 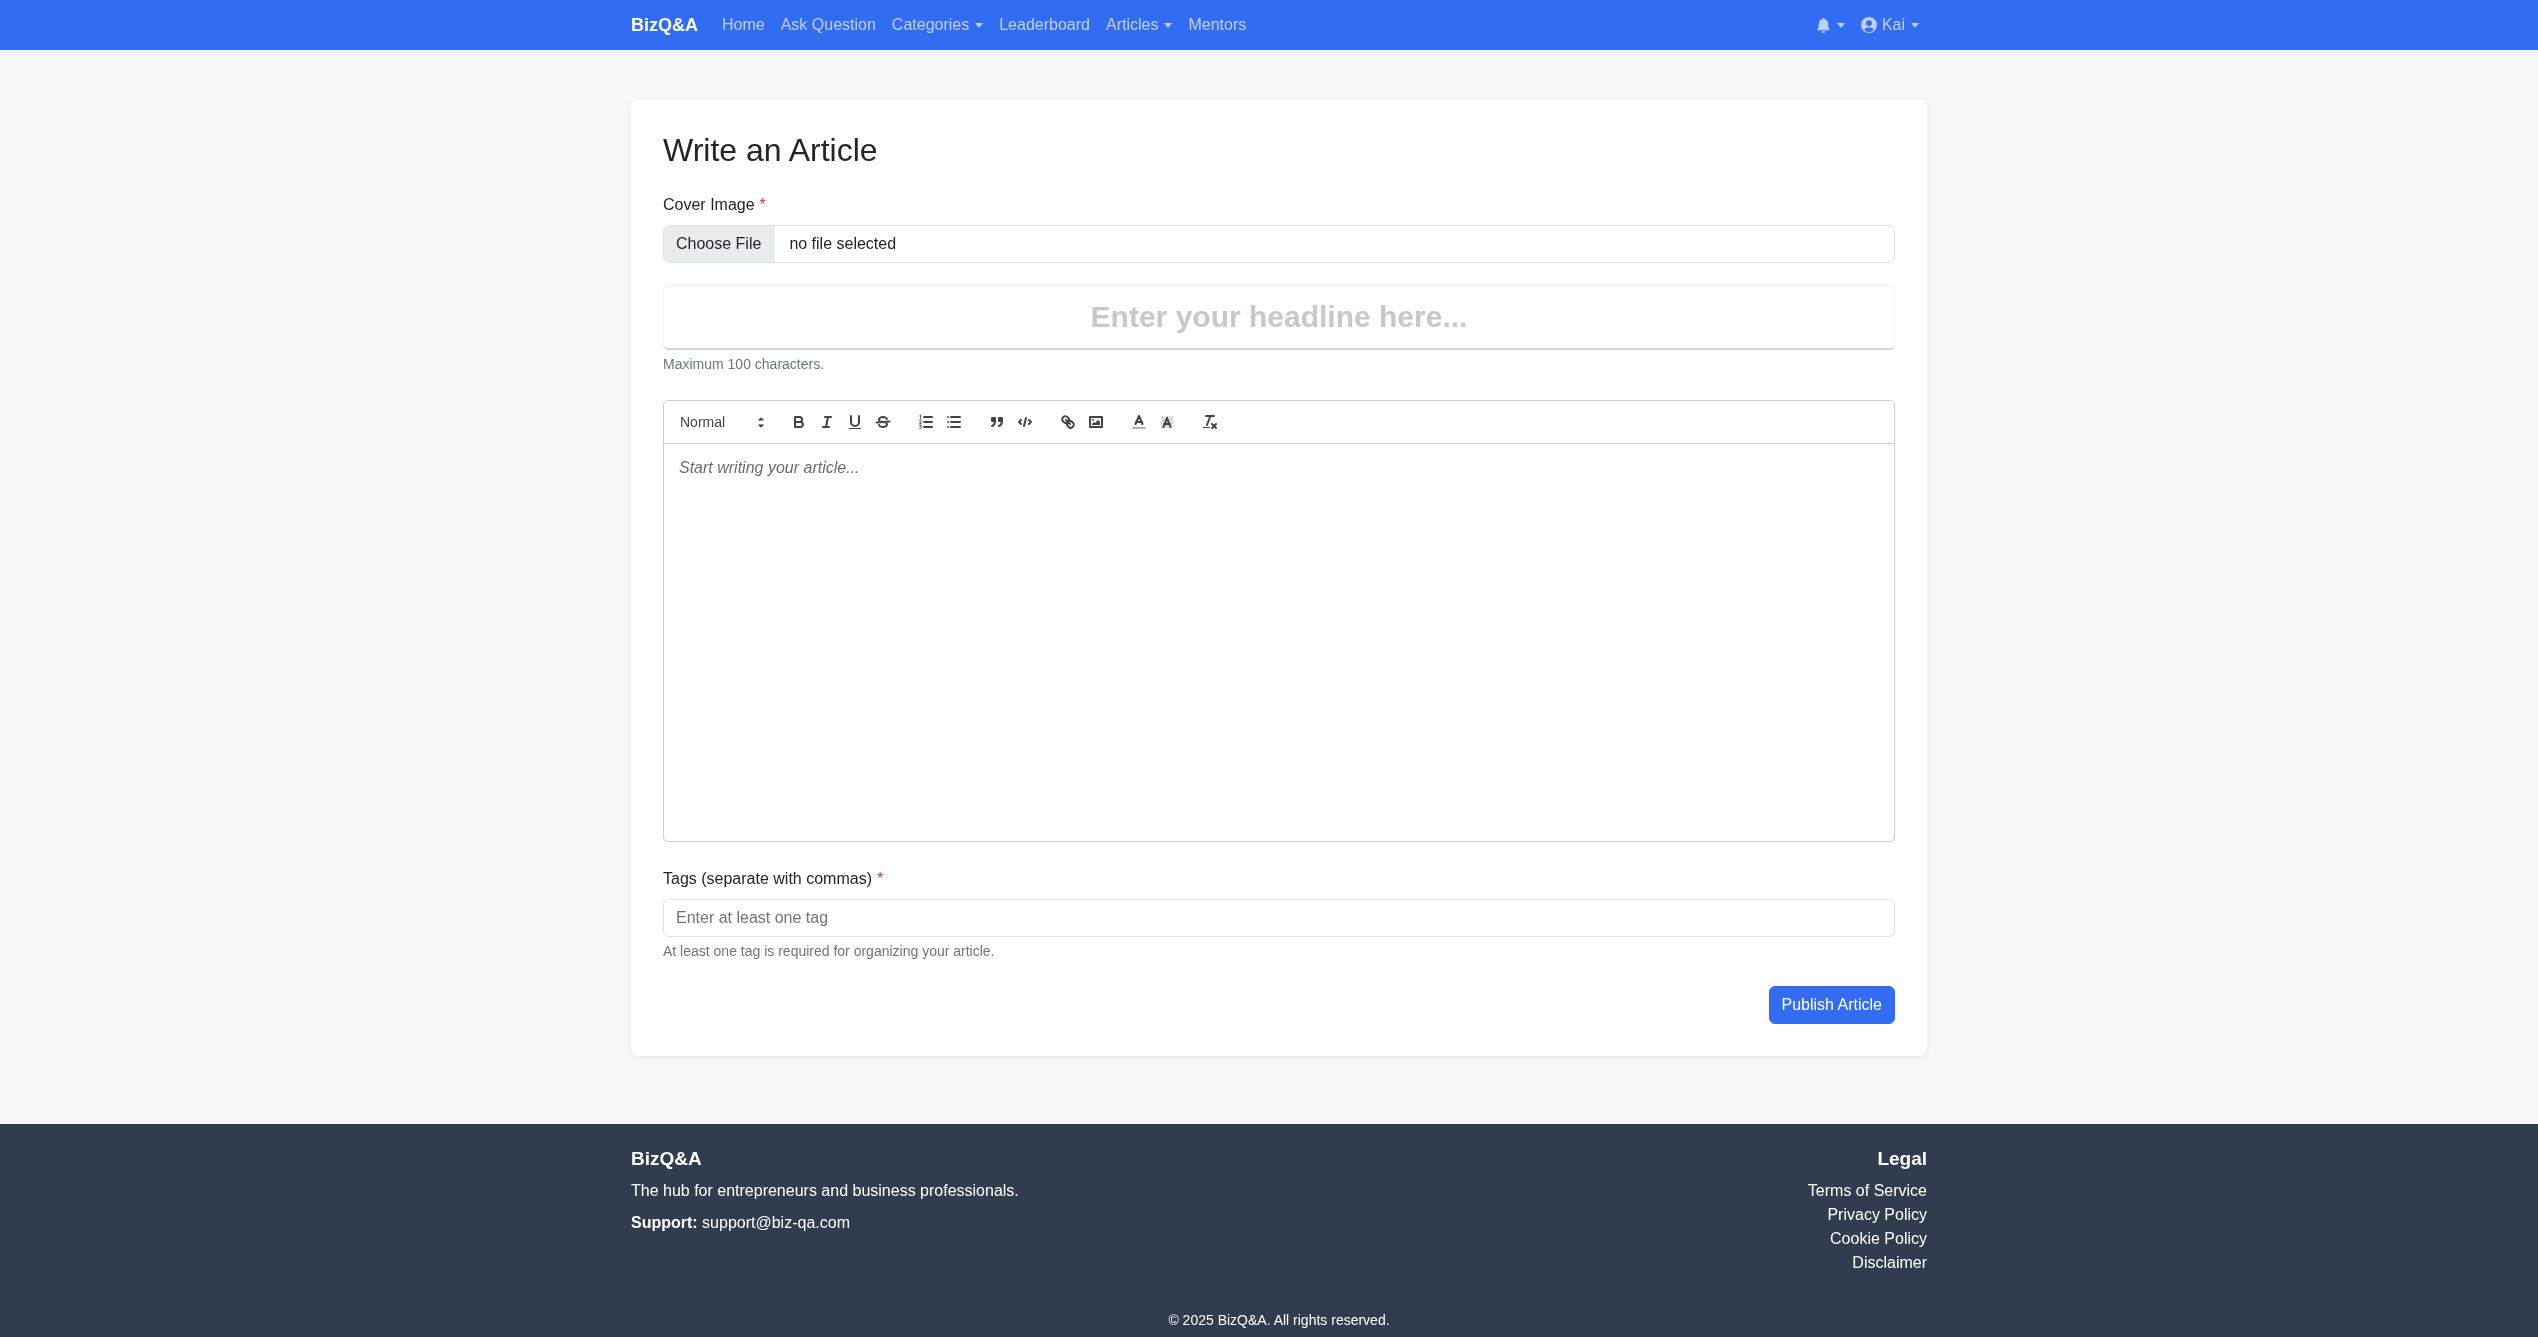 What do you see at coordinates (1279, 244) in the screenshot?
I see `file-input-field: Choose File no file selected` at bounding box center [1279, 244].